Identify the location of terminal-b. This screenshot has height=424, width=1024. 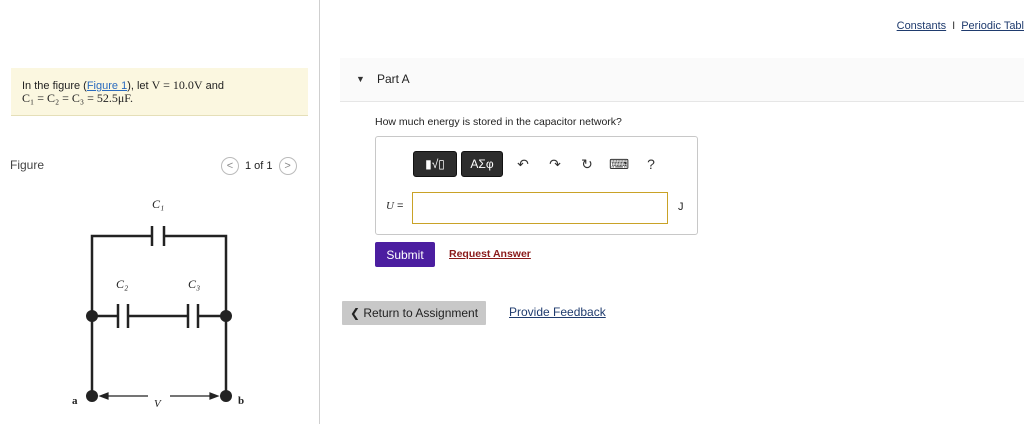
(226, 396).